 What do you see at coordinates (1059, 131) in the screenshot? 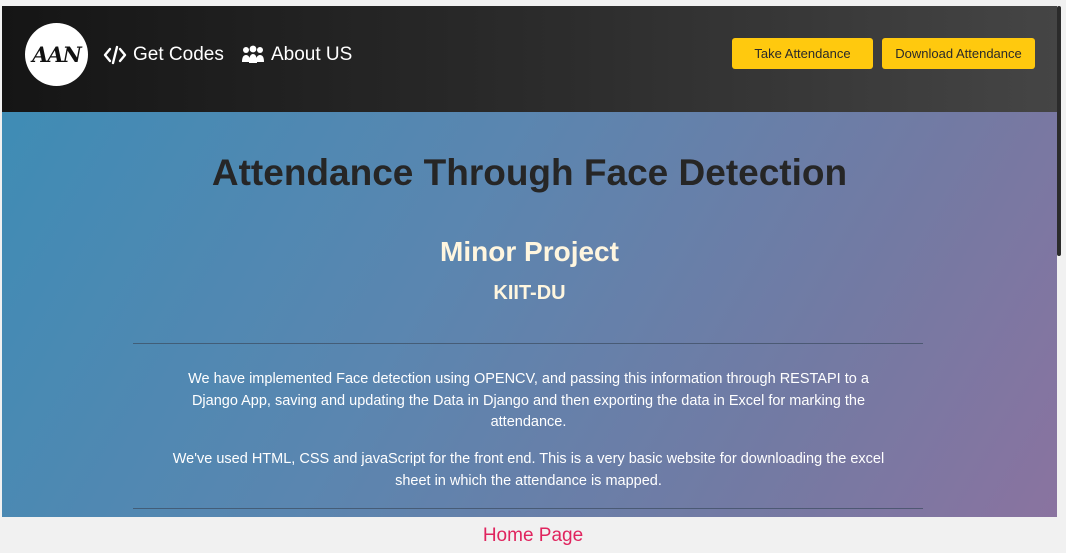
I see `scrollbar-thumb` at bounding box center [1059, 131].